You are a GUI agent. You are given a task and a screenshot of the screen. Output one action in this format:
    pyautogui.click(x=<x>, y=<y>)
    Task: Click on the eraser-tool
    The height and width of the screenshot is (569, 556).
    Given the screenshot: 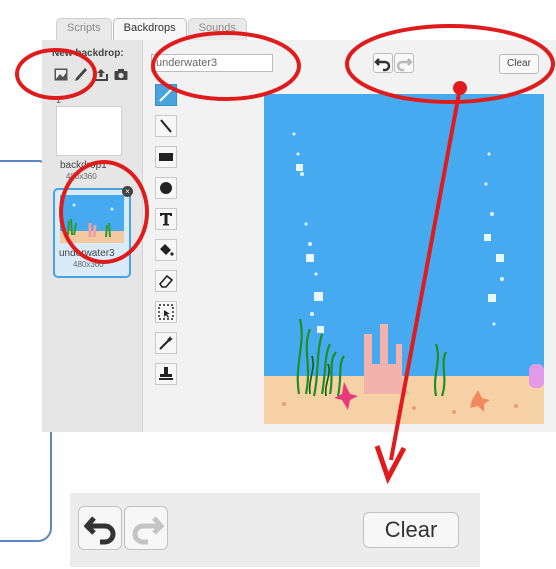 What is the action you would take?
    pyautogui.click(x=166, y=281)
    